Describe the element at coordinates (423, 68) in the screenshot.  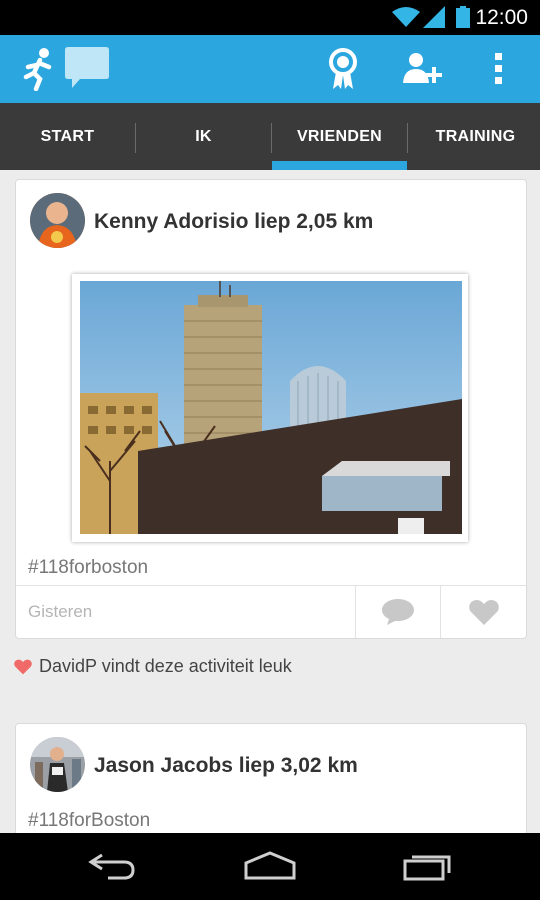
I see `add-friend-icon` at that location.